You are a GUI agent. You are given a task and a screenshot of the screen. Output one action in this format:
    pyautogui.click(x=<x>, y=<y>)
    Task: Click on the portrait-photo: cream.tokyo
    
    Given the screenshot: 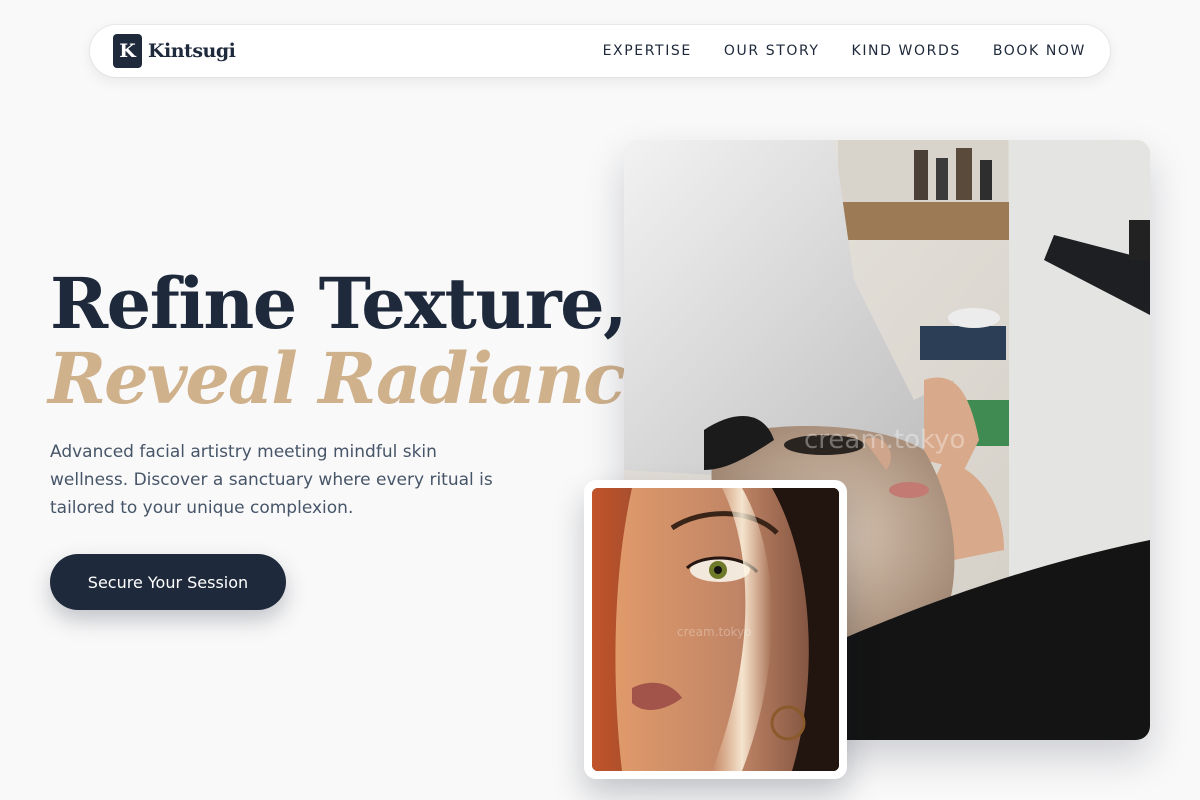 What is the action you would take?
    pyautogui.click(x=715, y=629)
    